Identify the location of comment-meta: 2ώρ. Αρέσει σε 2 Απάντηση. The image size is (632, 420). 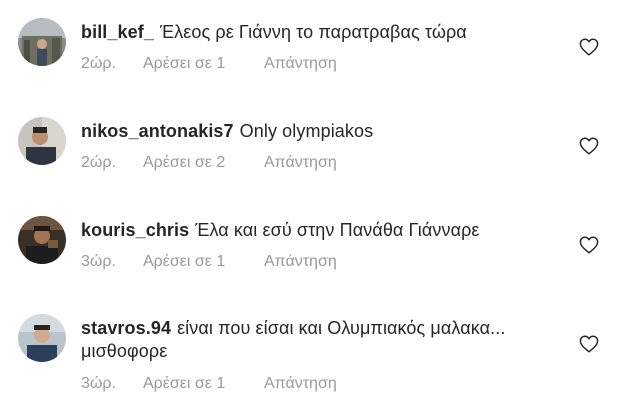
(209, 163).